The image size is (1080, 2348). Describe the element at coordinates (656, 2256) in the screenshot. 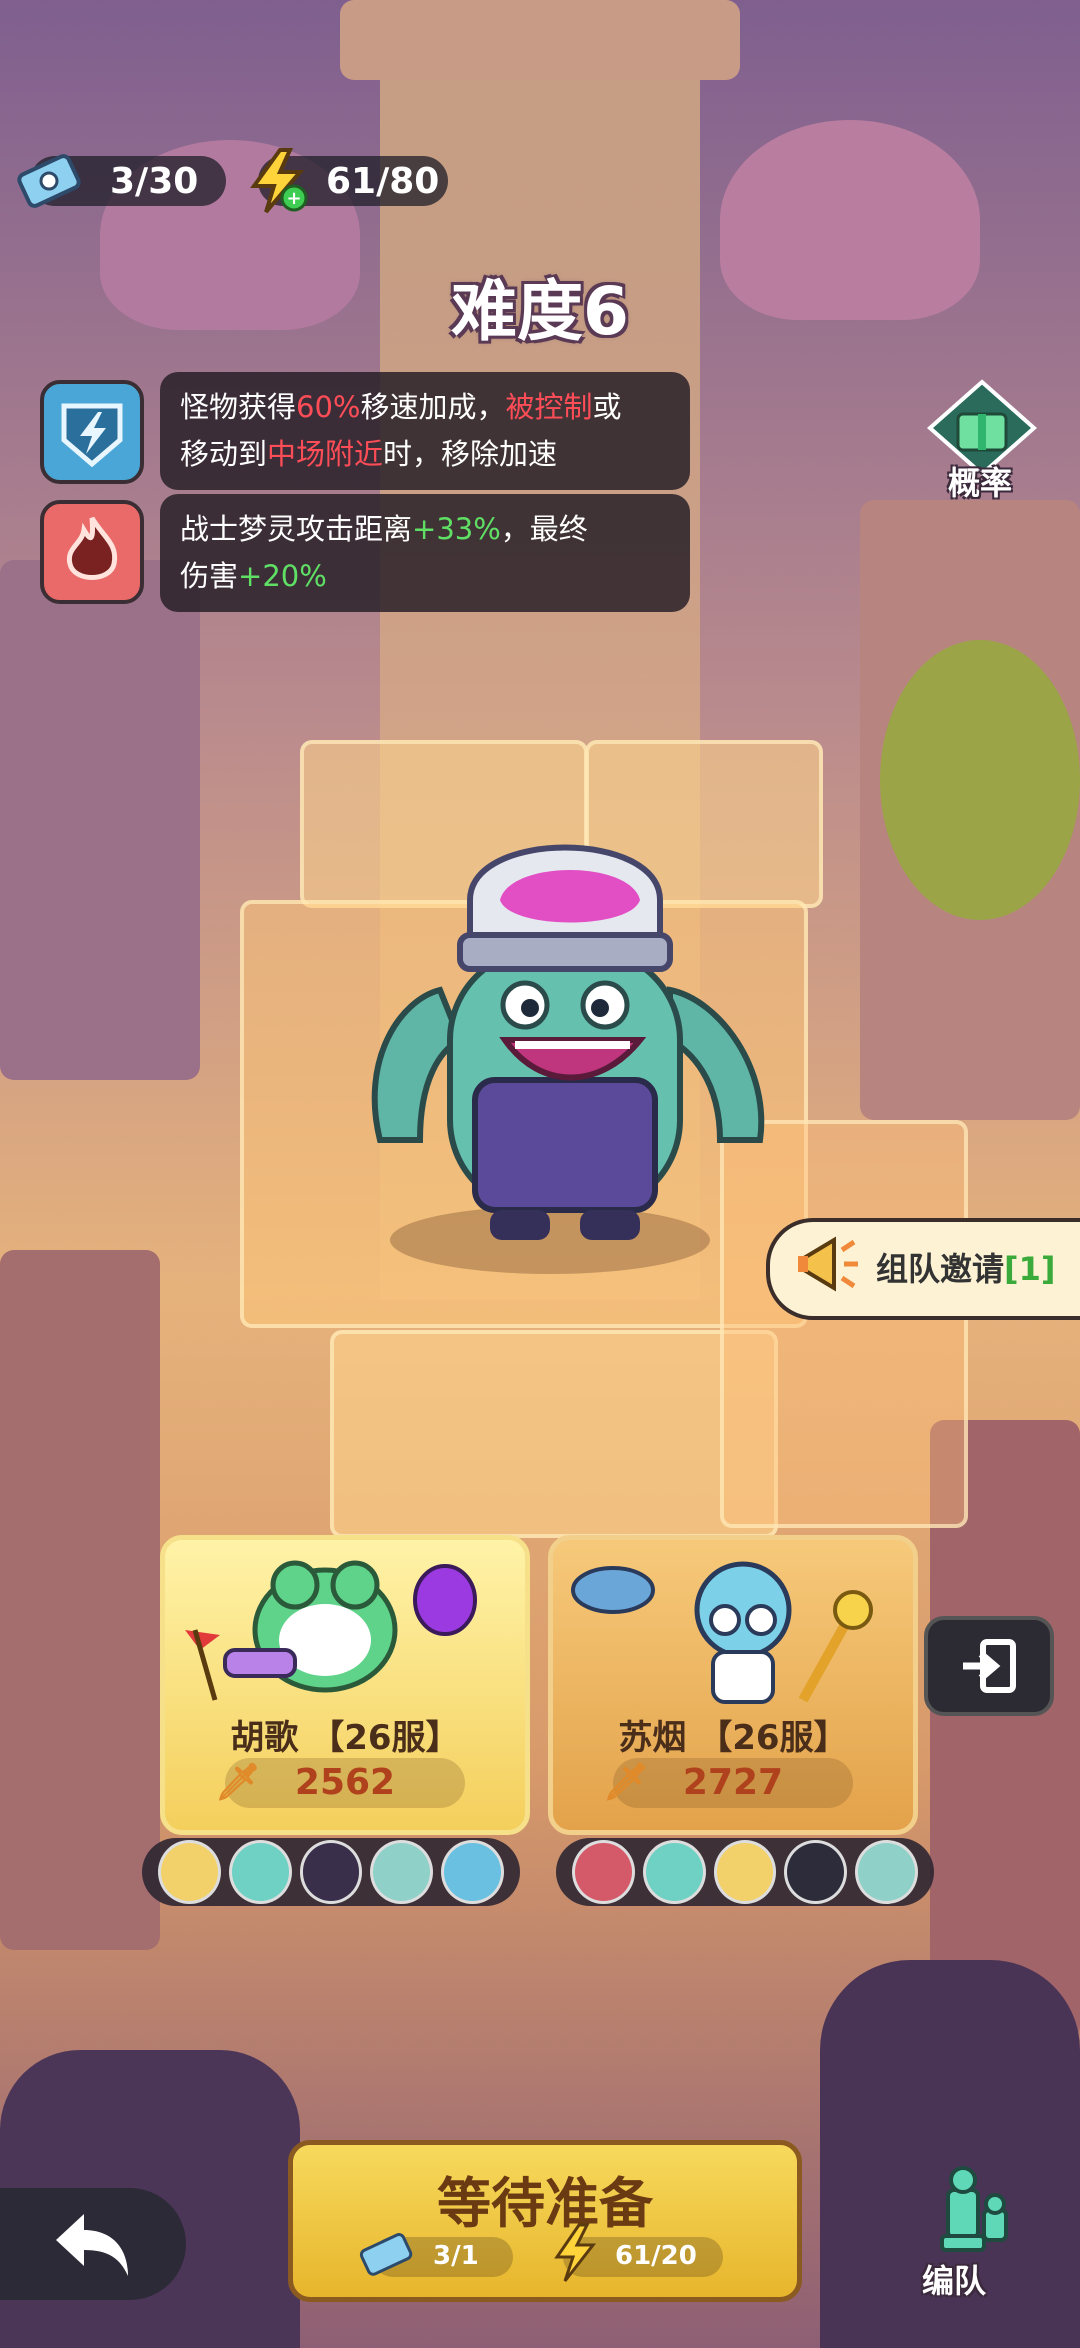

I see `energy-cost-value: 61/20` at that location.